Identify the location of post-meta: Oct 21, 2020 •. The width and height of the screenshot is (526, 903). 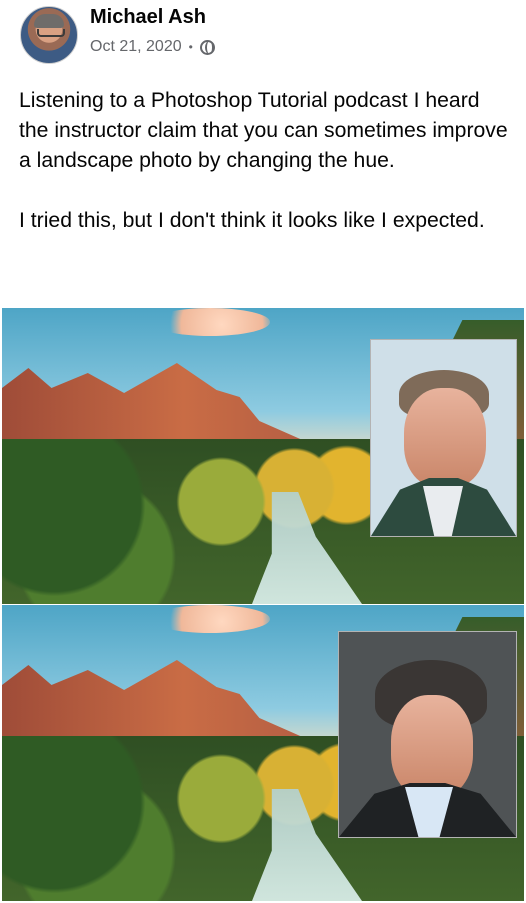
(152, 47).